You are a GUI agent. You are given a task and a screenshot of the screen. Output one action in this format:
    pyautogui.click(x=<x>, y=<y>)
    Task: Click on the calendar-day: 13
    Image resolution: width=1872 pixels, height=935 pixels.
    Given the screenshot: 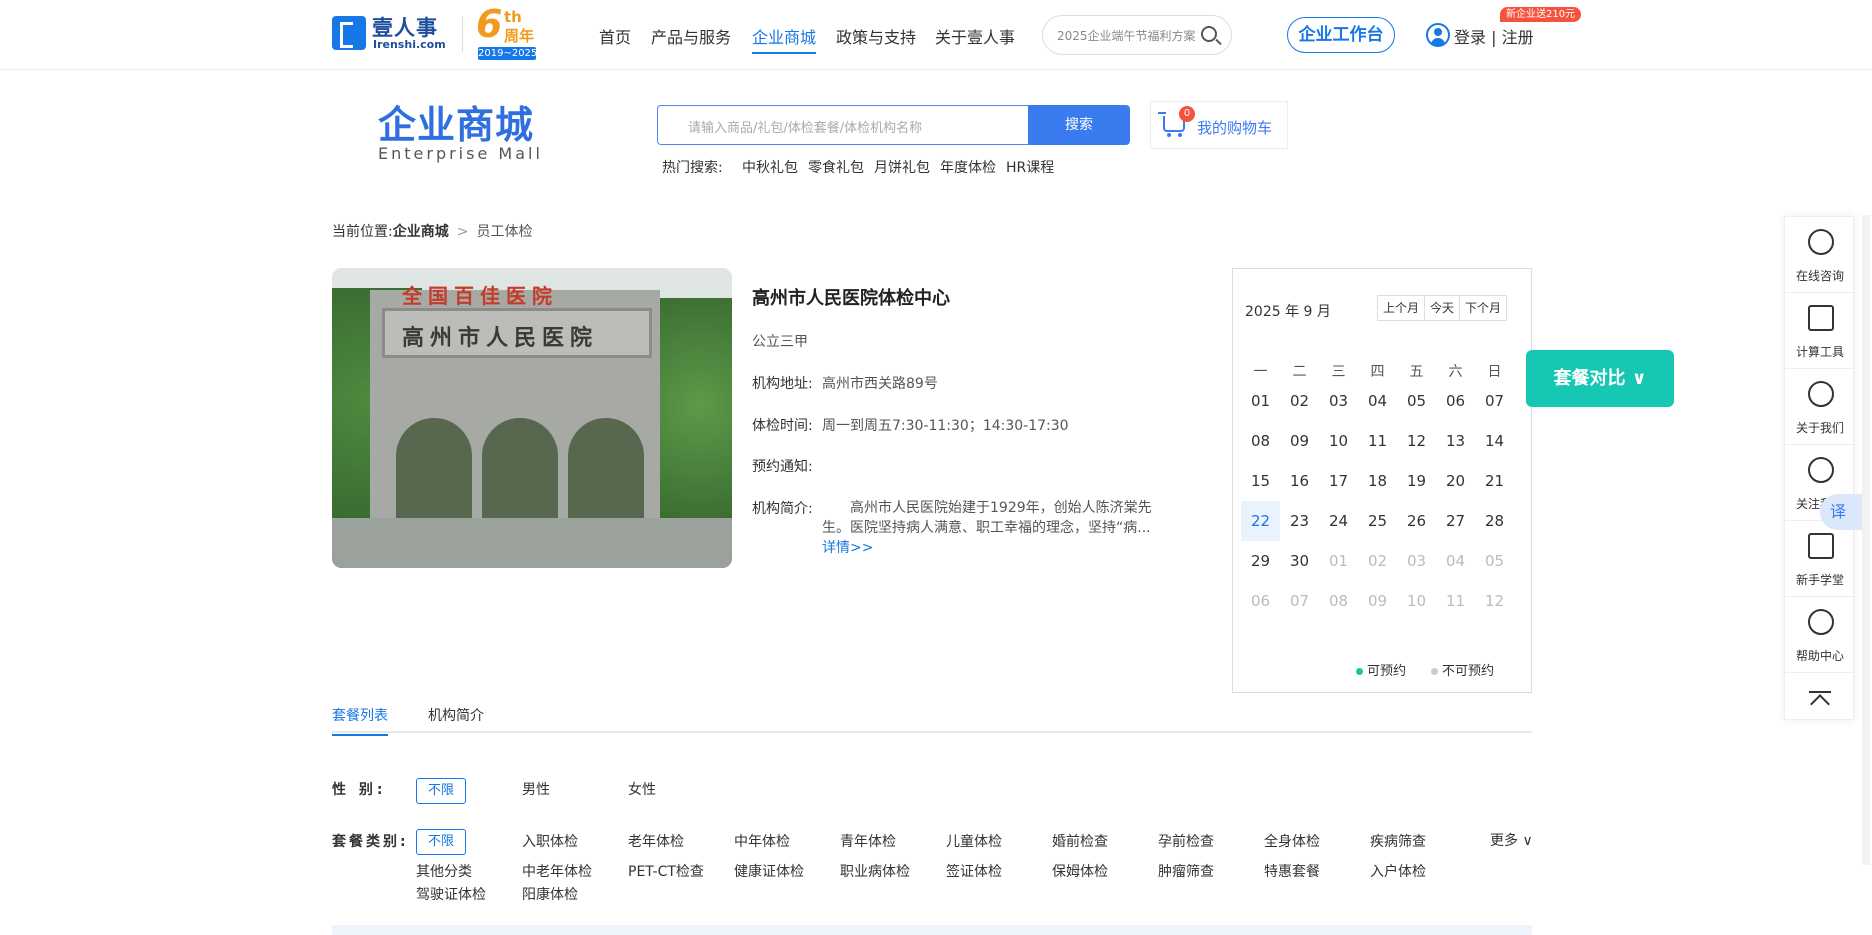 What is the action you would take?
    pyautogui.click(x=1455, y=441)
    